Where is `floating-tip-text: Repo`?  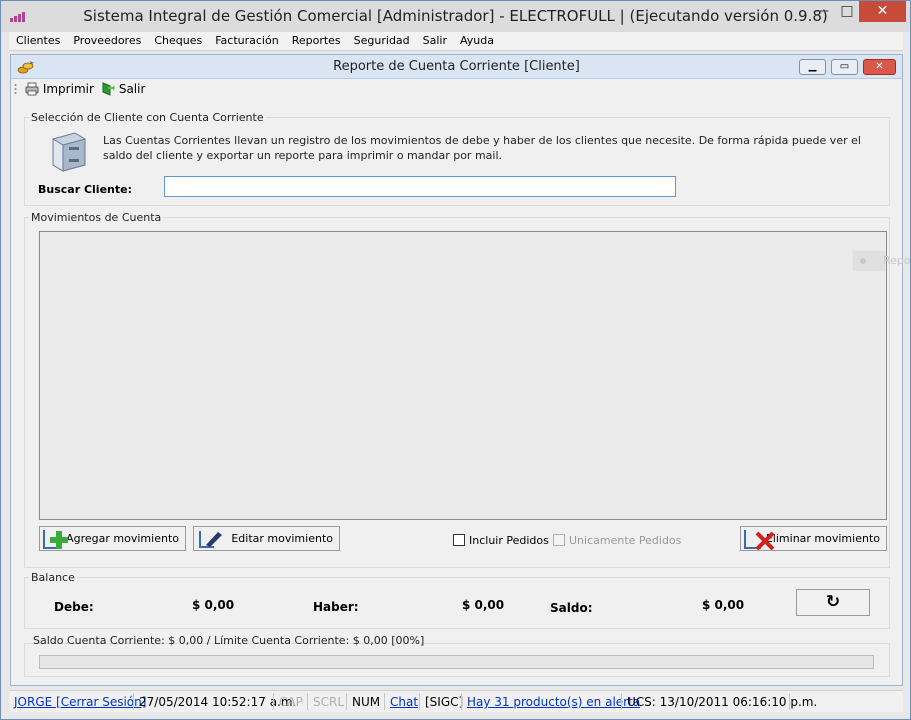 floating-tip-text: Repo is located at coordinates (897, 260).